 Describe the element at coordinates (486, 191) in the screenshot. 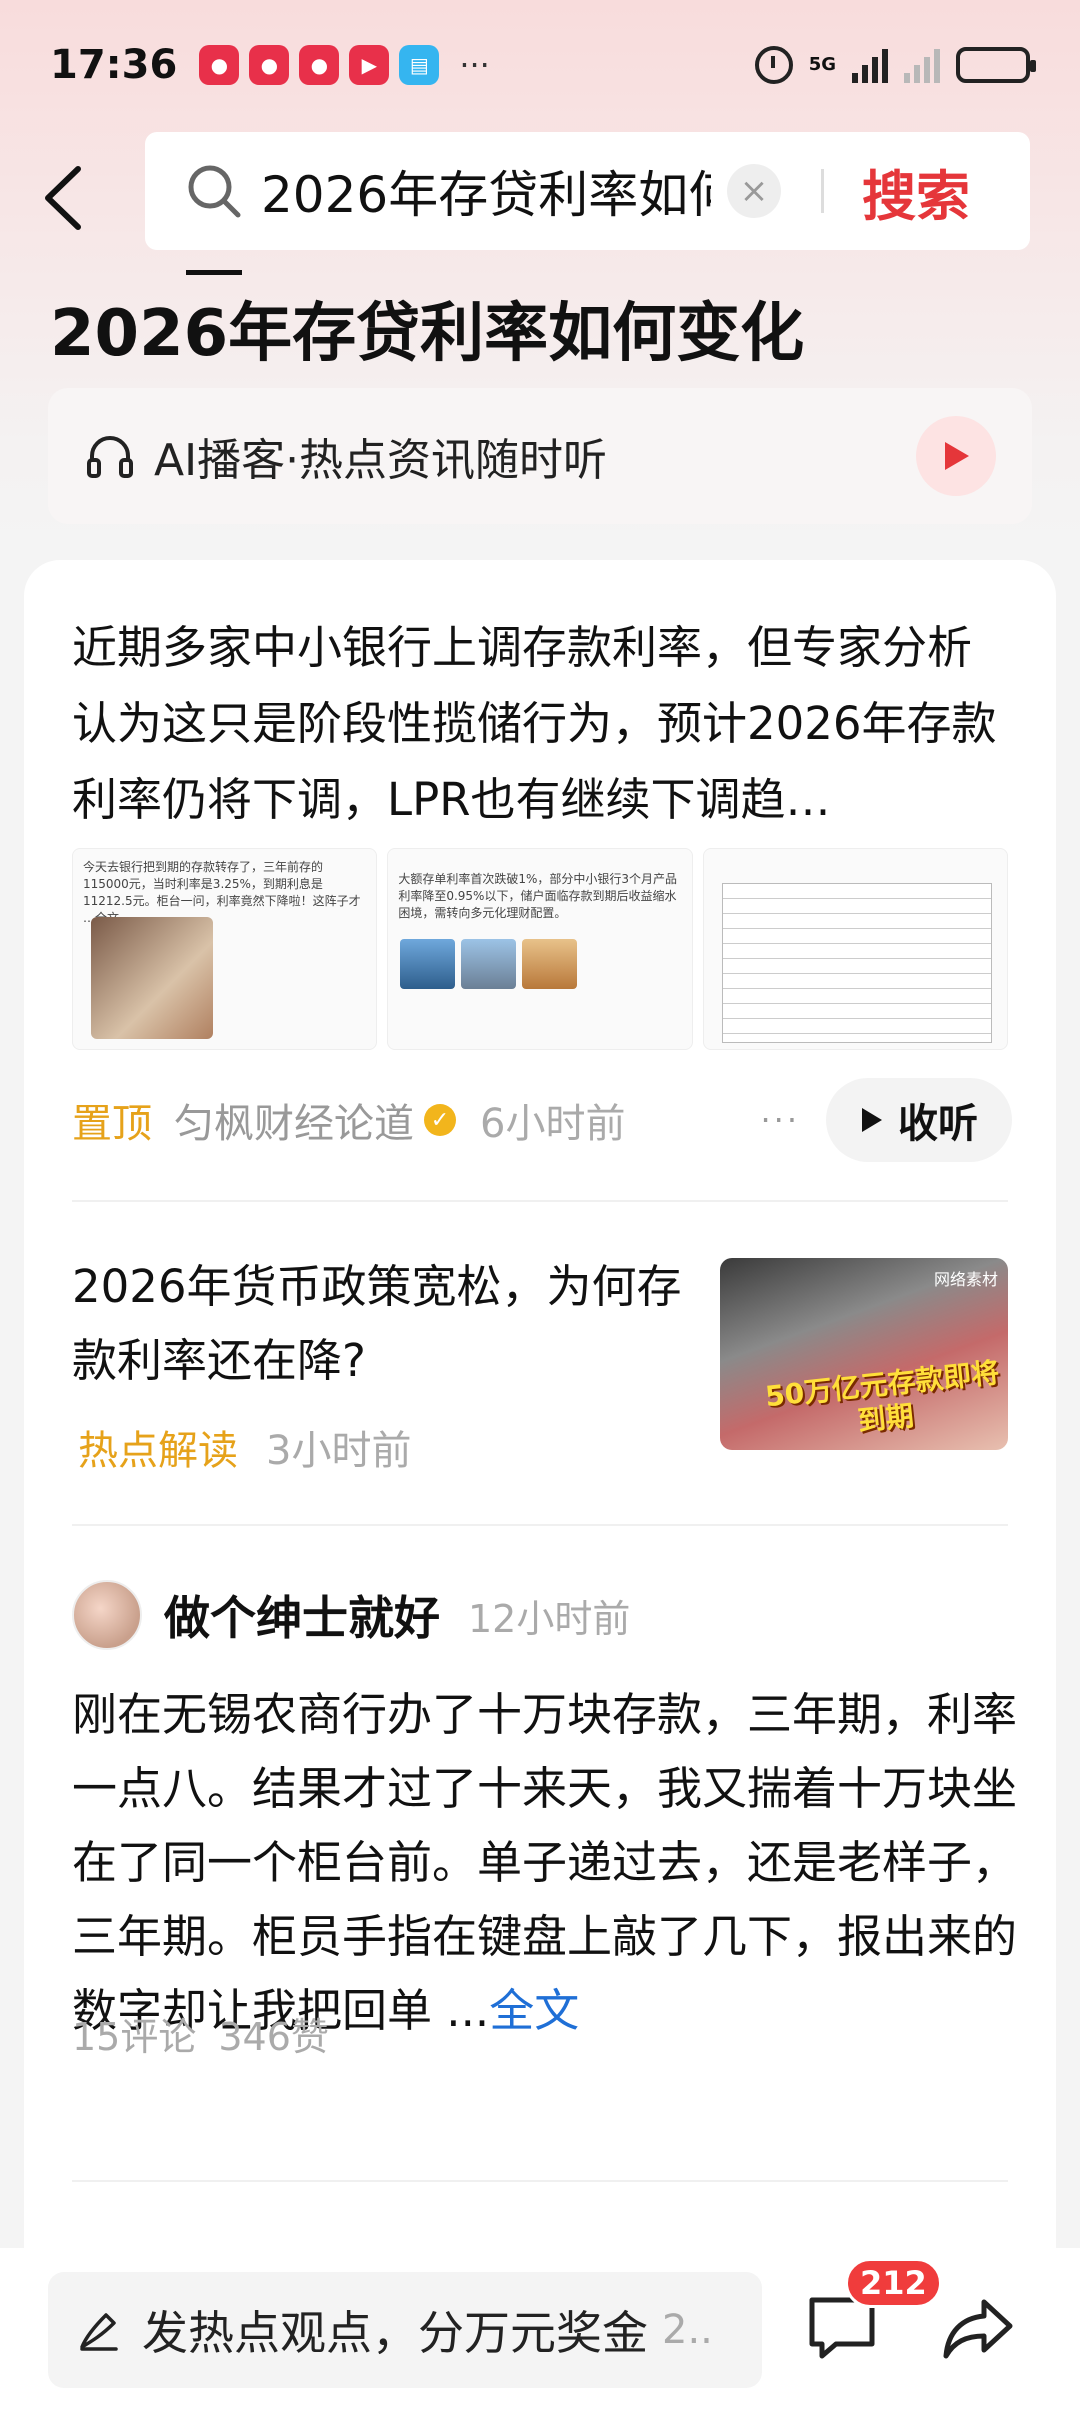

I see `search-input: 2026年存贷利率如何变化` at that location.